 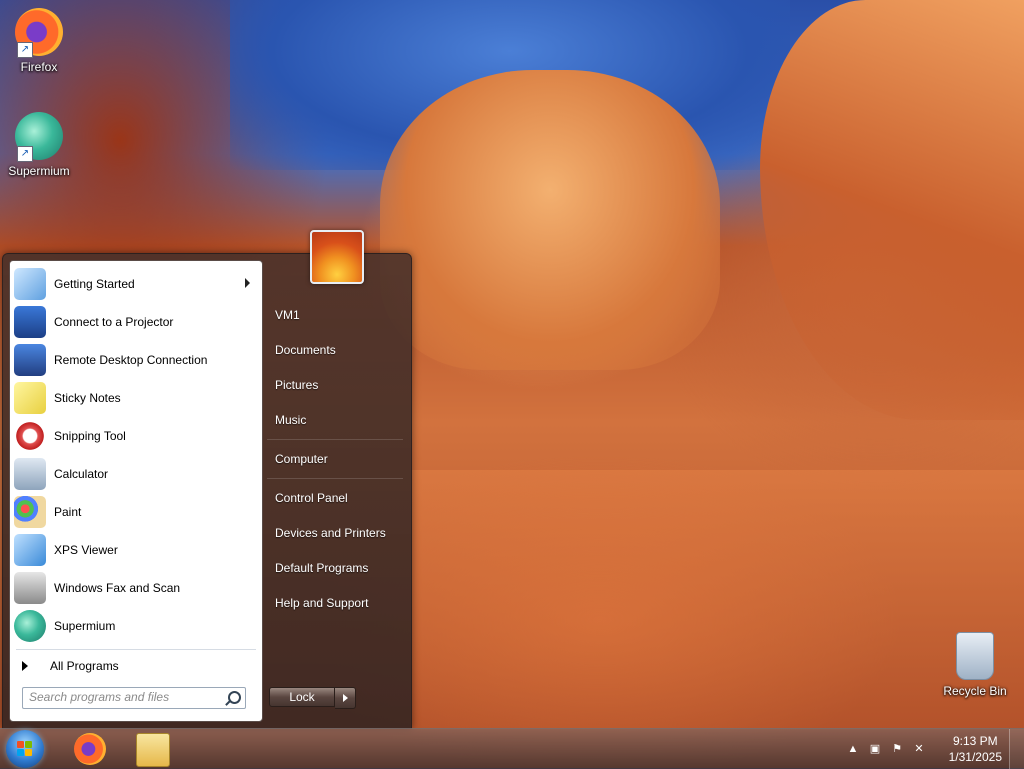 What do you see at coordinates (39, 33) in the screenshot?
I see `firefox-icon: ↗` at bounding box center [39, 33].